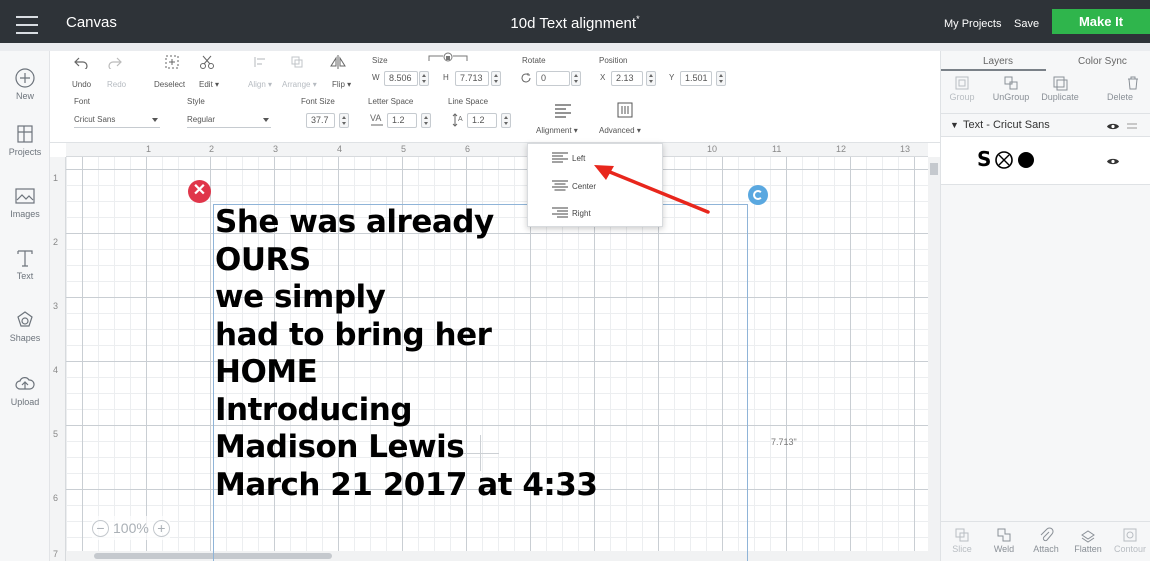 The height and width of the screenshot is (561, 1150). Describe the element at coordinates (25, 196) in the screenshot. I see `images-icon` at that location.